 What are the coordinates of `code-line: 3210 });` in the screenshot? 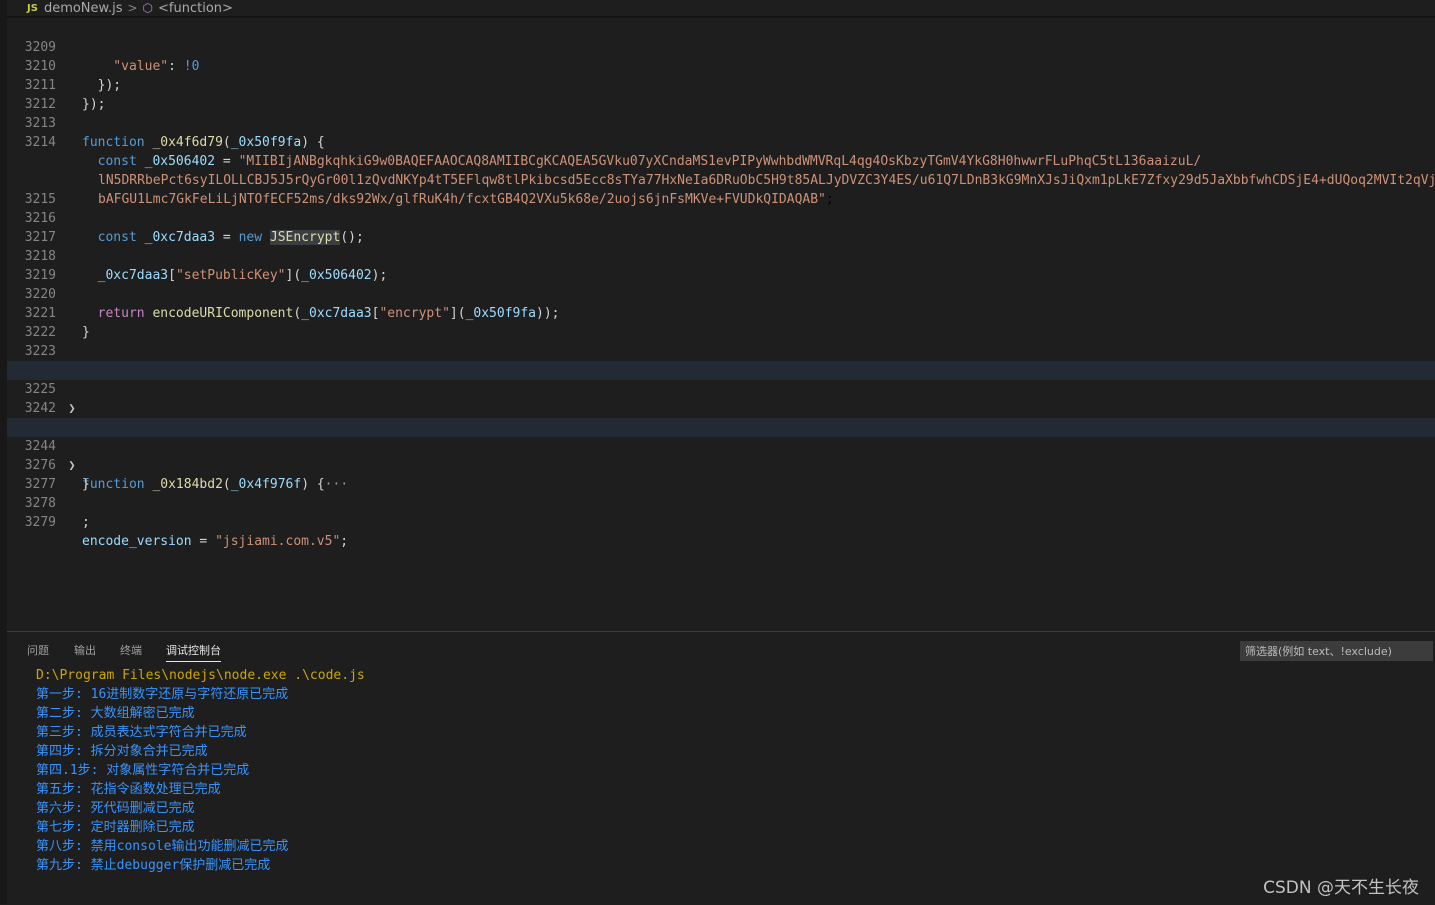 It's located at (721, 65).